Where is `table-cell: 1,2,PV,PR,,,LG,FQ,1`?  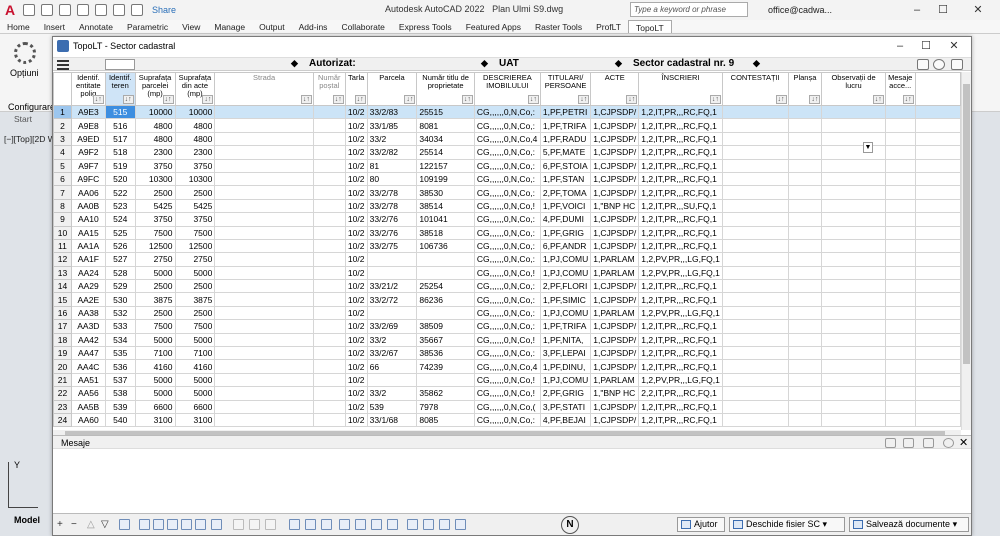
table-cell: 1,2,PV,PR,,,LG,FQ,1 is located at coordinates (680, 273).